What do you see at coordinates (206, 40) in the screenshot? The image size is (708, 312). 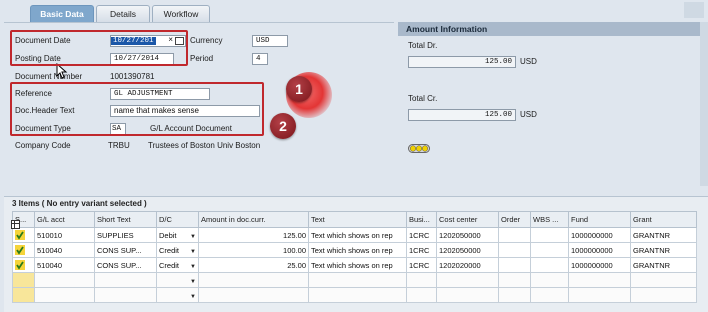 I see `currency-label: Currency` at bounding box center [206, 40].